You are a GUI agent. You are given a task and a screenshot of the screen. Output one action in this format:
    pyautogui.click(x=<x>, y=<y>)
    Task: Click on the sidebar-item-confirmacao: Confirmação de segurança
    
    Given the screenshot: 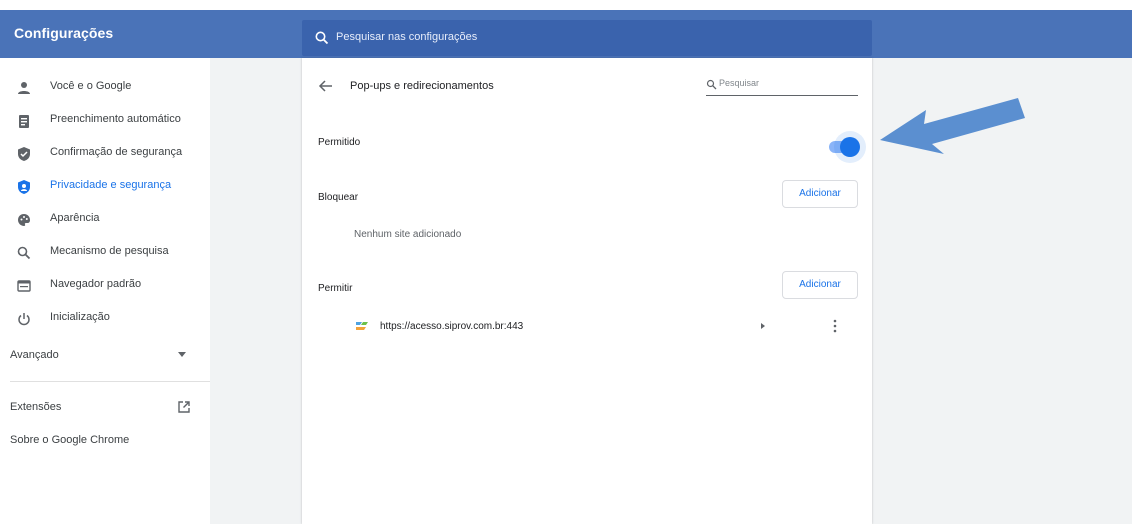 What is the action you would take?
    pyautogui.click(x=105, y=154)
    